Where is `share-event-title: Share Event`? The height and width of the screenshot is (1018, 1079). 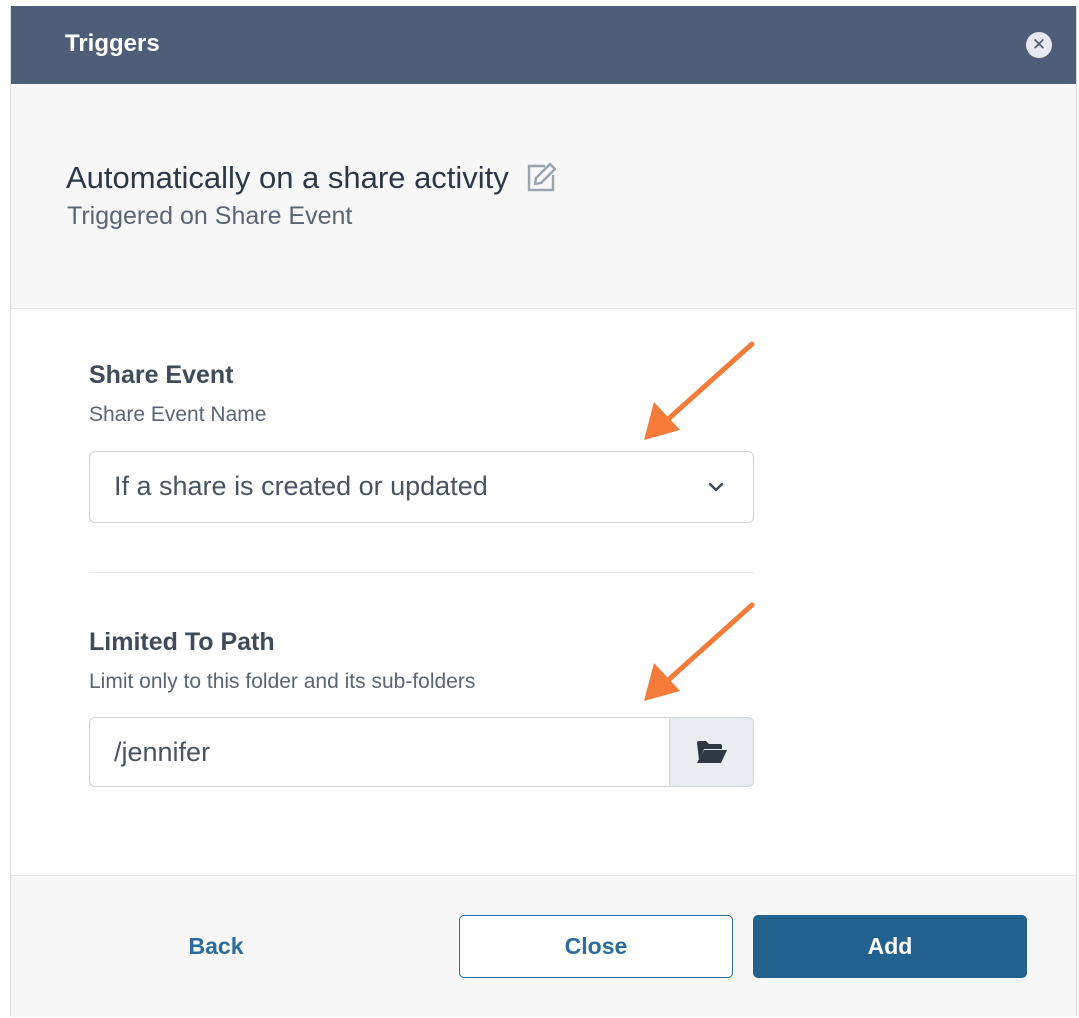
share-event-title: Share Event is located at coordinates (161, 375).